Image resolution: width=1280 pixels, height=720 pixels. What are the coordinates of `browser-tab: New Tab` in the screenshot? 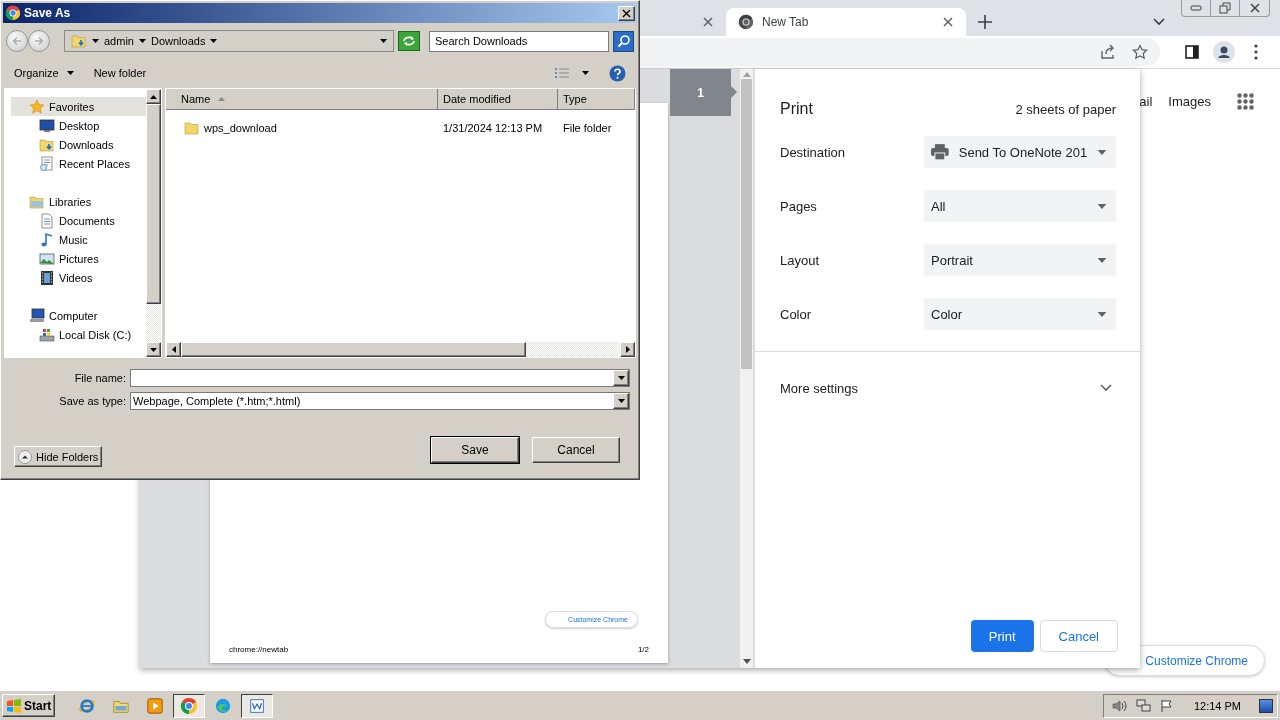 It's located at (846, 22).